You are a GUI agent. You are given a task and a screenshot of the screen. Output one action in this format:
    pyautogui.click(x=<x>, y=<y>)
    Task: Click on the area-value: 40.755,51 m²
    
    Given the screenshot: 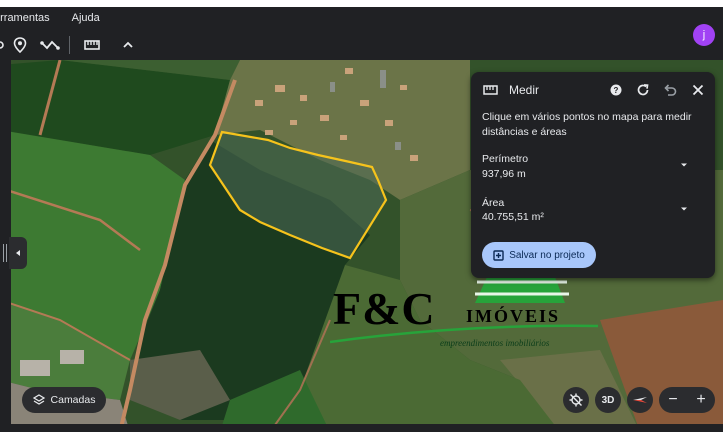 What is the action you would take?
    pyautogui.click(x=513, y=217)
    